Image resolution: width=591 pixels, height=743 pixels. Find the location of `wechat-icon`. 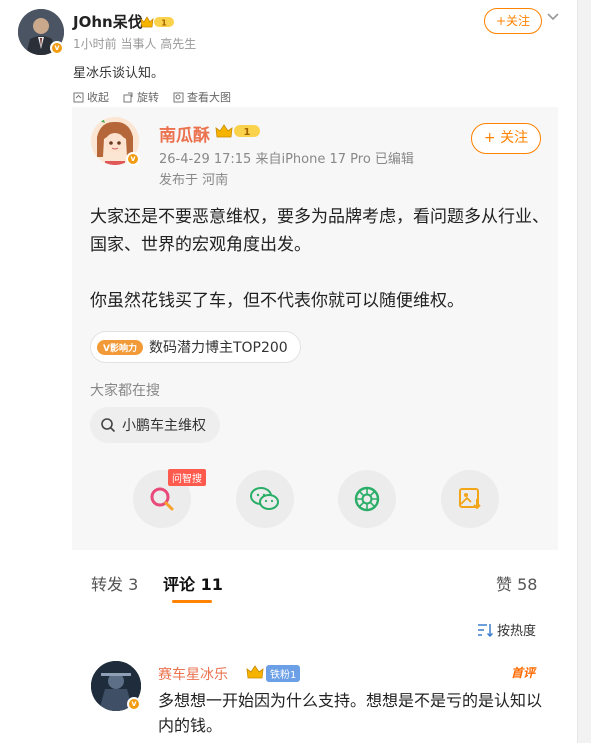

wechat-icon is located at coordinates (264, 498).